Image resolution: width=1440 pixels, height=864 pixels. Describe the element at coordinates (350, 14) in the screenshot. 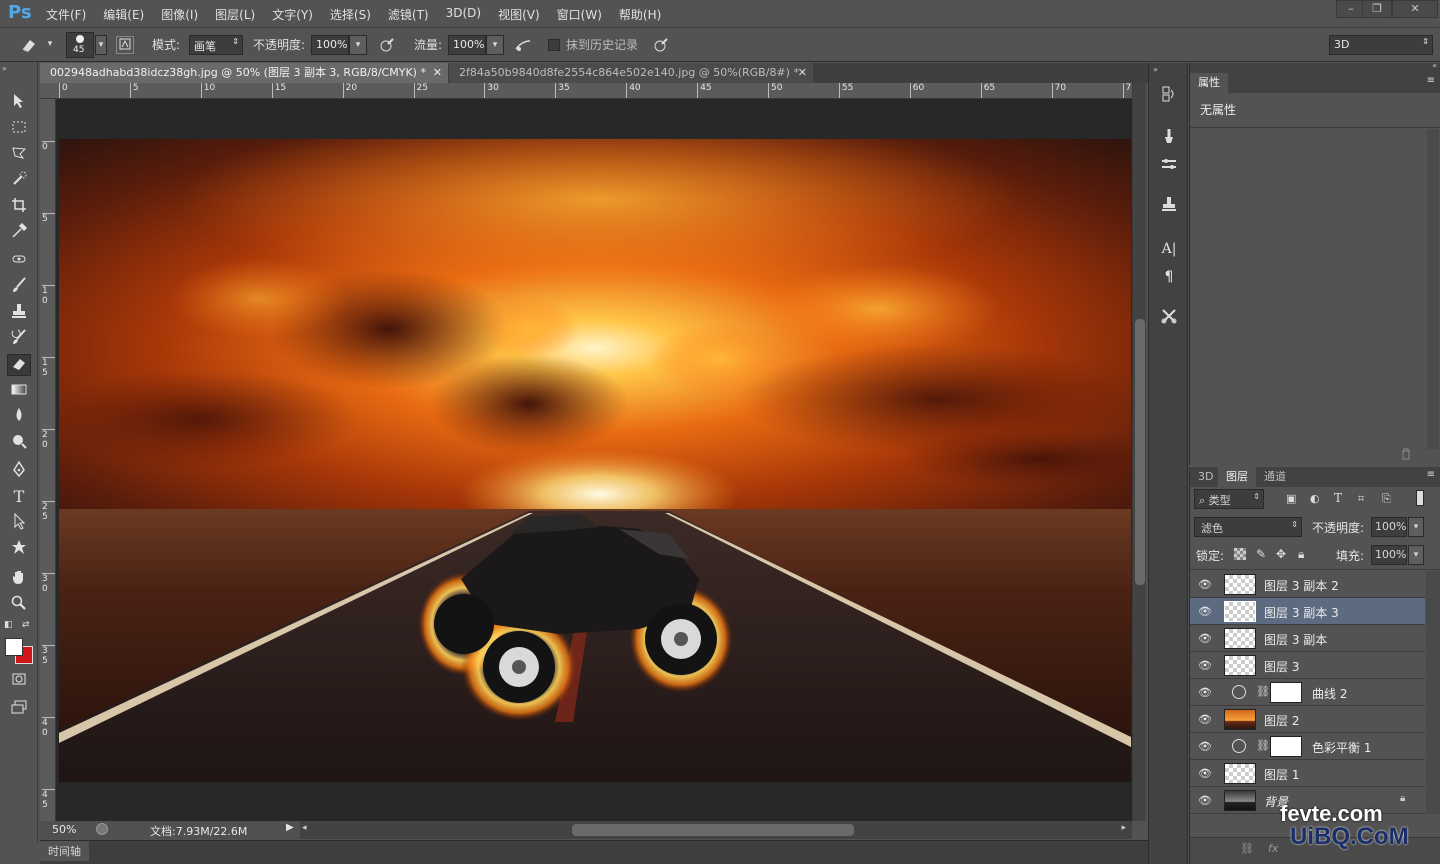

I see `menu-select: 选择(S)` at that location.